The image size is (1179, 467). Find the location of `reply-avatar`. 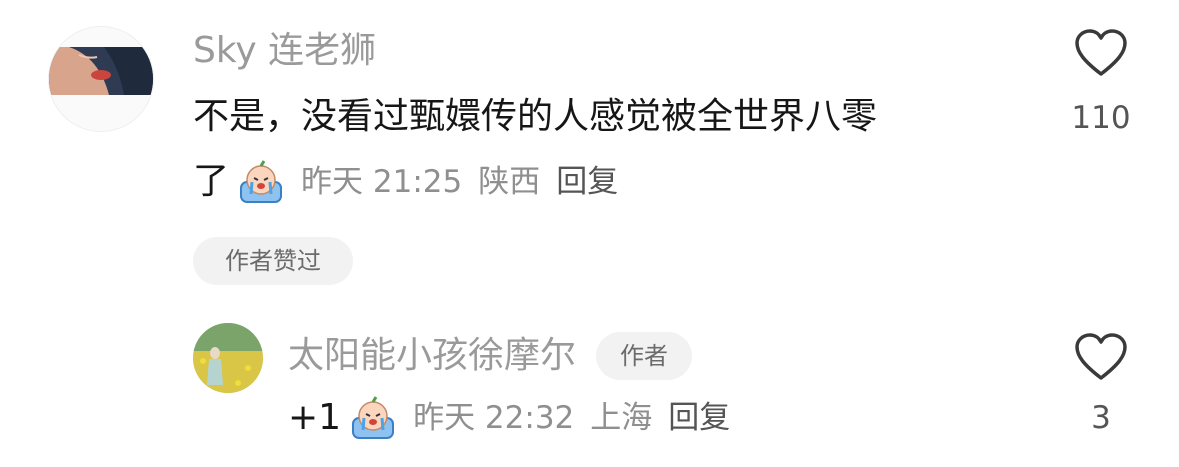

reply-avatar is located at coordinates (228, 358).